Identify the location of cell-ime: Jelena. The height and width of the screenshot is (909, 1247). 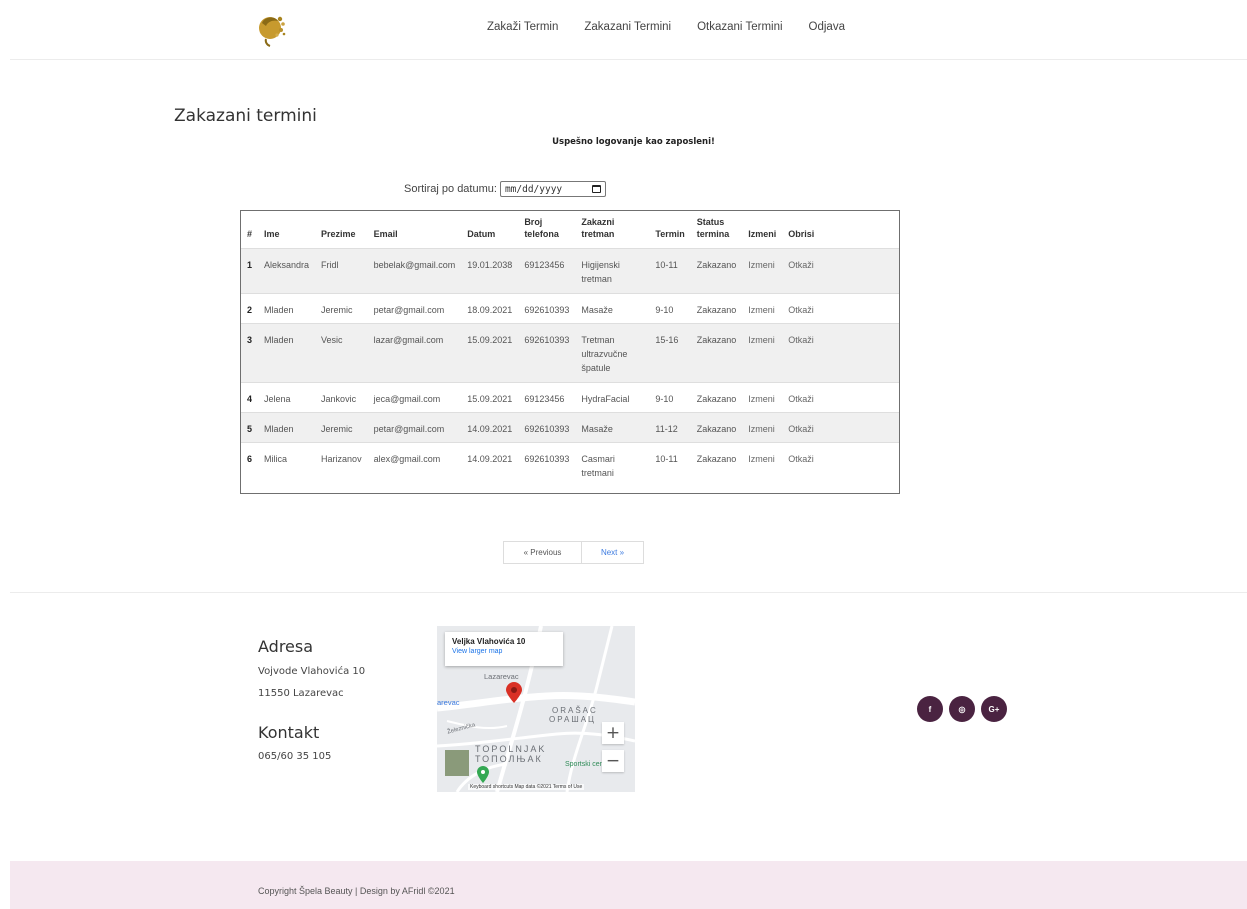
(287, 396).